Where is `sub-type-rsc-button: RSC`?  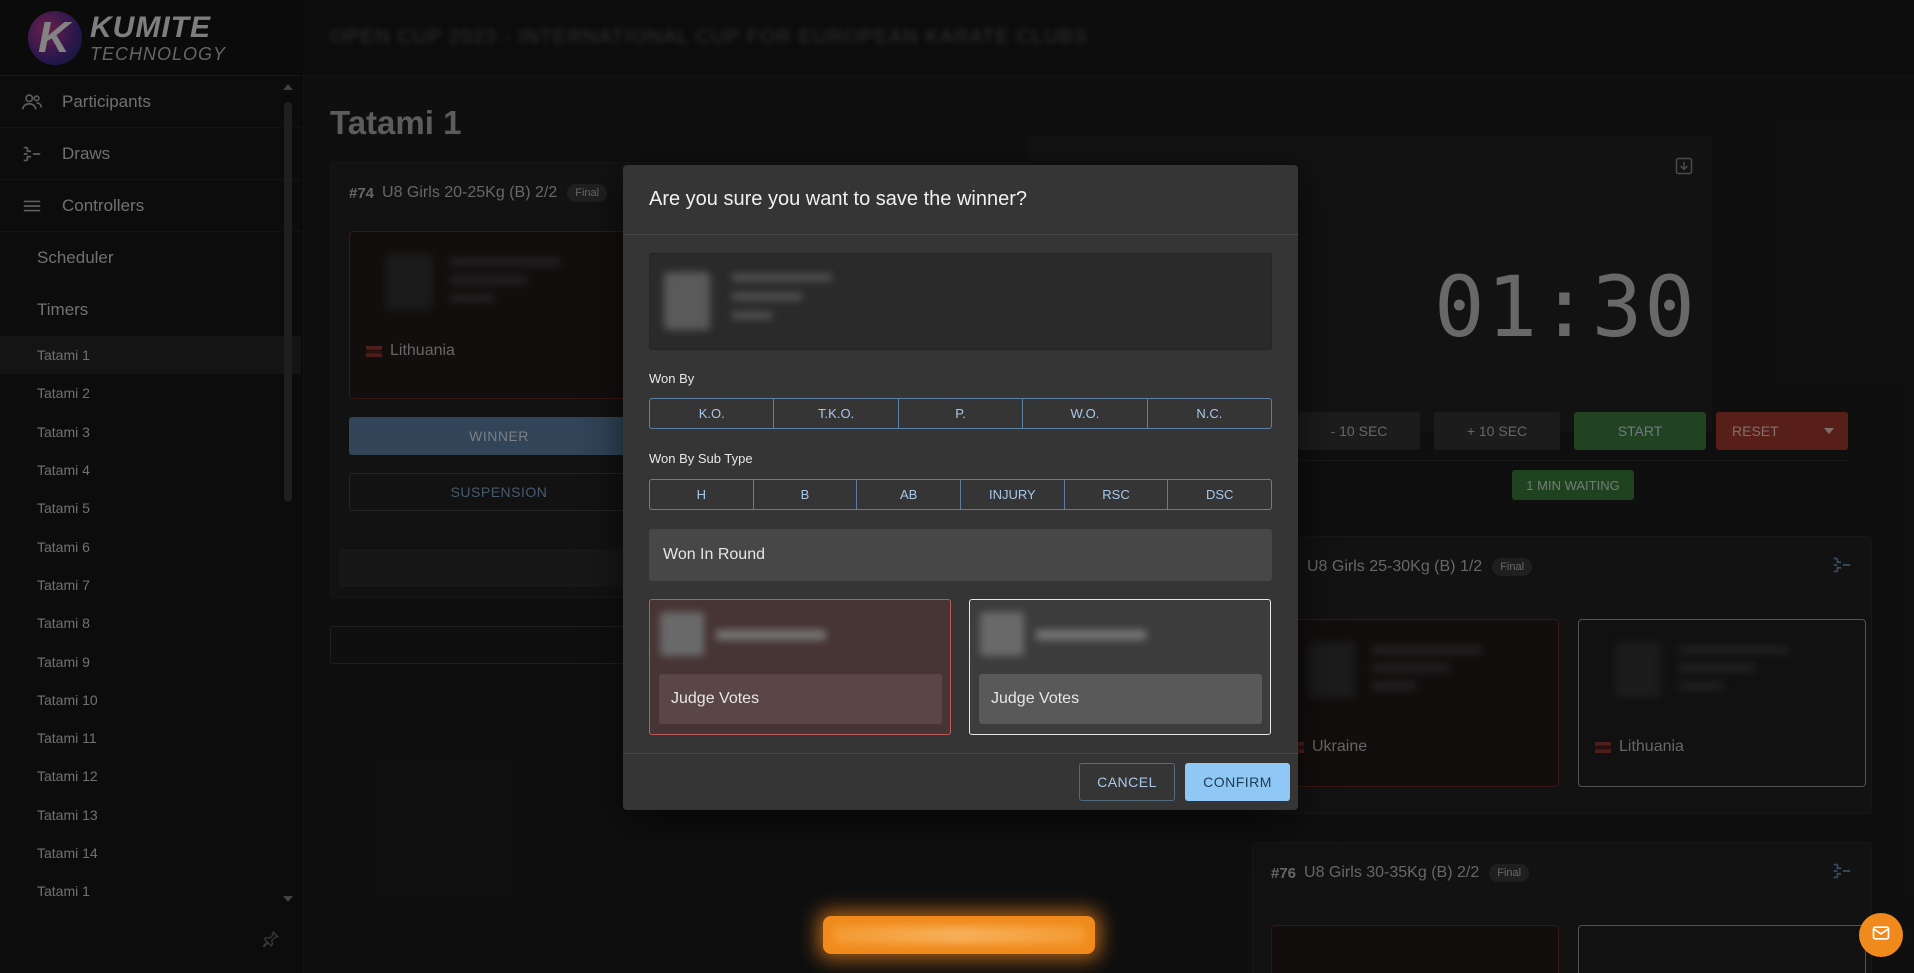 sub-type-rsc-button: RSC is located at coordinates (1117, 494).